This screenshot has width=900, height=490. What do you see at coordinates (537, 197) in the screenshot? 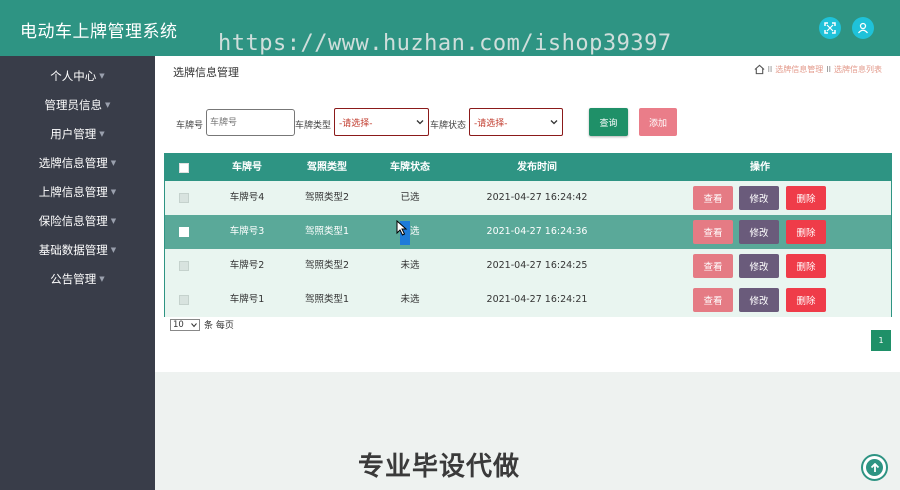
I see `cell-time: 2021-04-27 16:24:42` at bounding box center [537, 197].